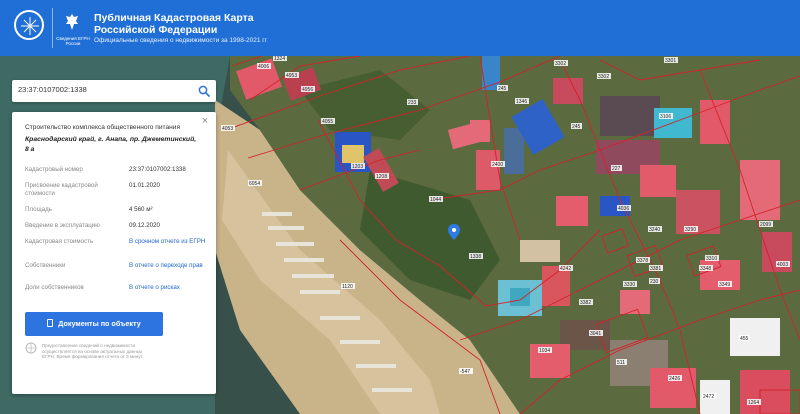 This screenshot has height=414, width=800. Describe the element at coordinates (629, 285) in the screenshot. I see `plot-number-label: 3330` at that location.